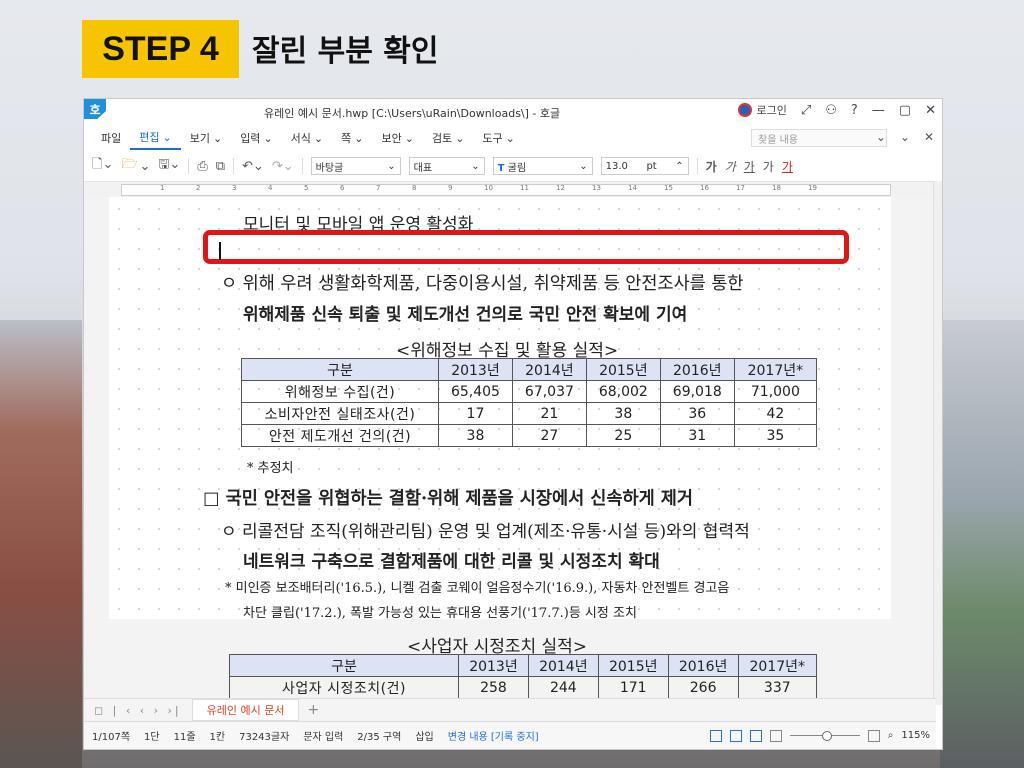 This screenshot has height=768, width=1024. What do you see at coordinates (355, 166) in the screenshot?
I see `style-select: 바탕글 ⌄` at bounding box center [355, 166].